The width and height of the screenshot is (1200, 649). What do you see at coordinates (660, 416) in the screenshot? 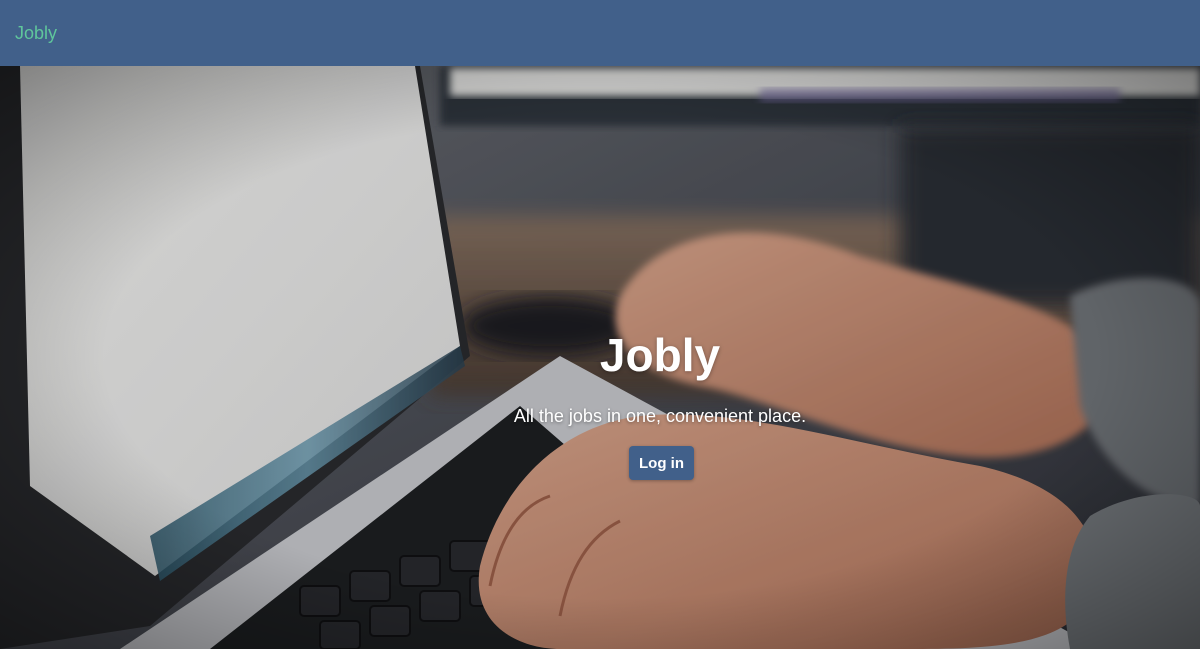
I see `hero-subtitle: All the jobs in one, convenient place.` at bounding box center [660, 416].